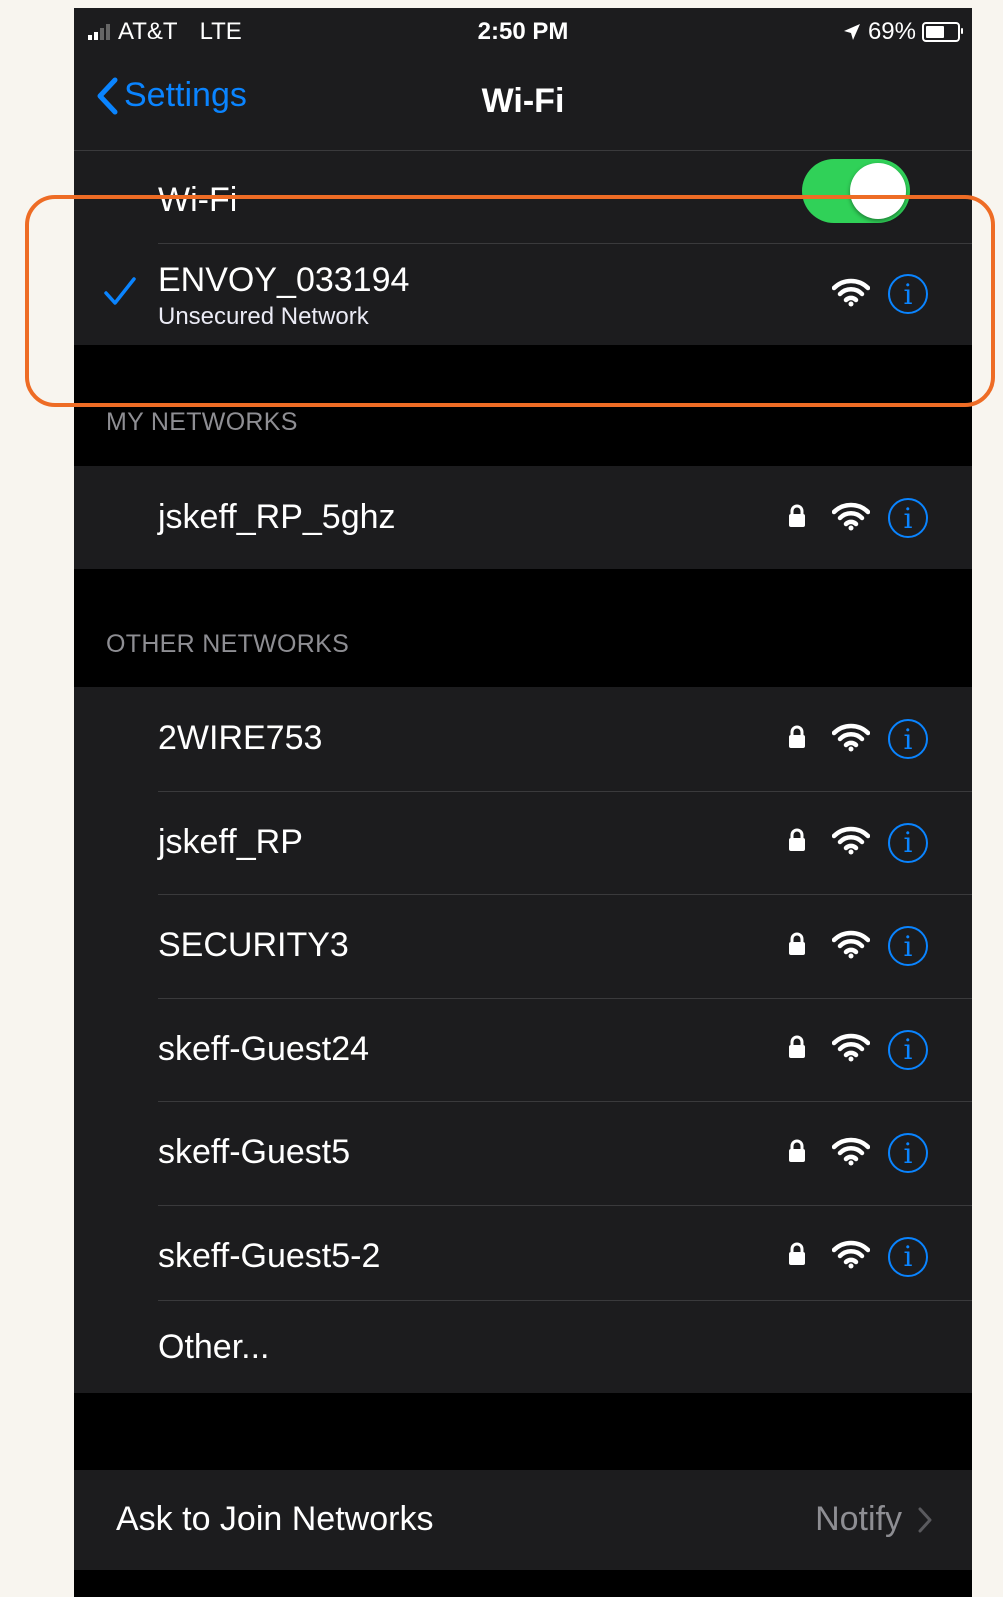  I want to click on my-networks-header: MY NETWORKS, so click(202, 422).